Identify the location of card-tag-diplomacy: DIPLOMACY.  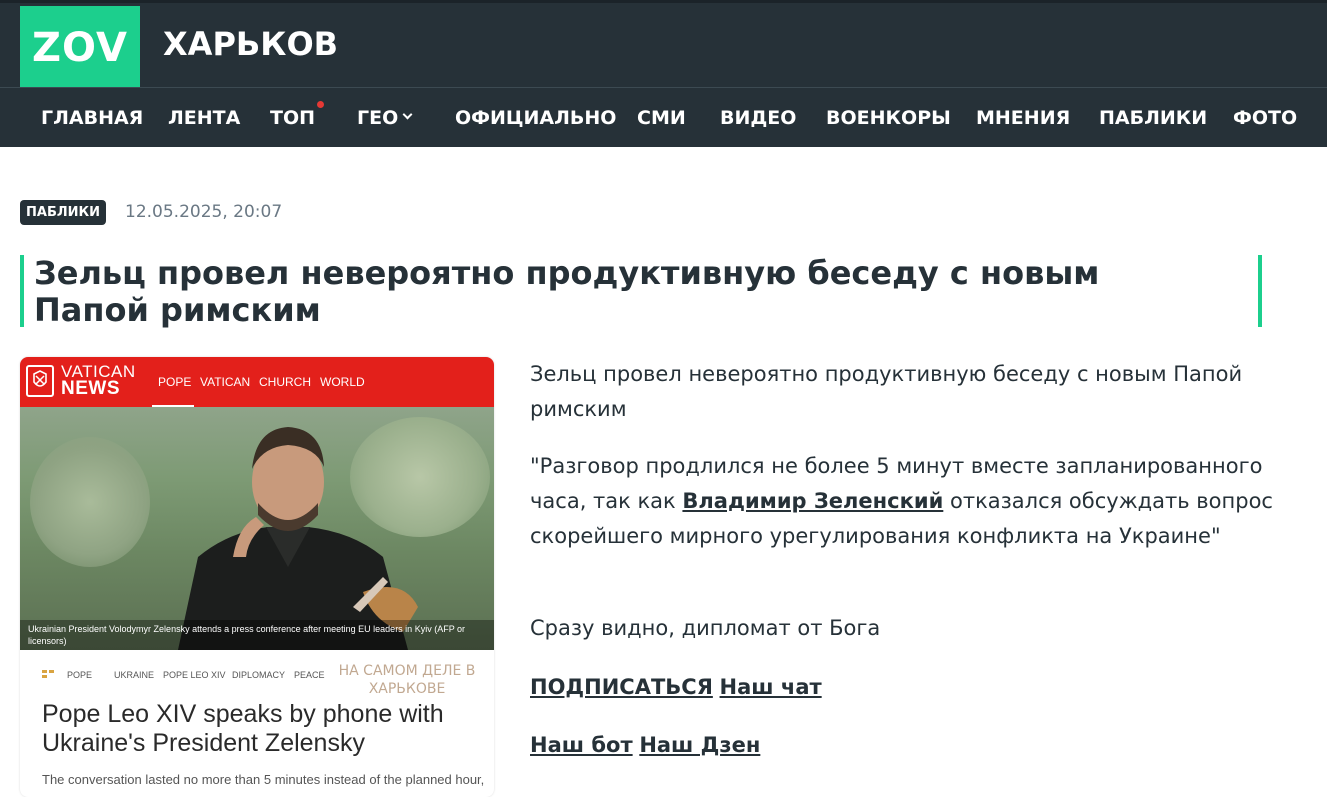
(259, 675).